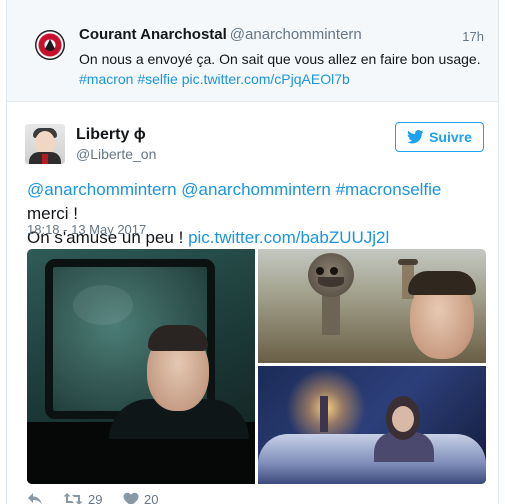 The height and width of the screenshot is (504, 505). Describe the element at coordinates (111, 135) in the screenshot. I see `author-name: Liberty ϕ` at that location.